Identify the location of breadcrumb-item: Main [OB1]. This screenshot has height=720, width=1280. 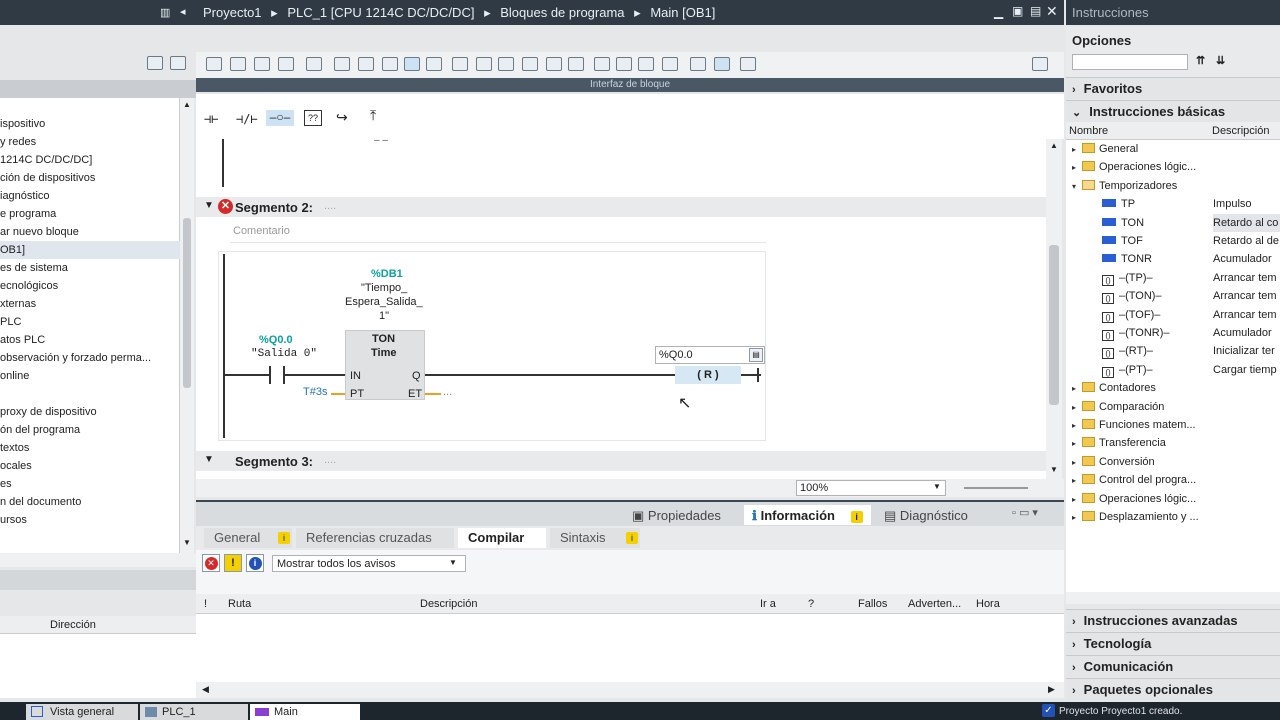
(682, 12).